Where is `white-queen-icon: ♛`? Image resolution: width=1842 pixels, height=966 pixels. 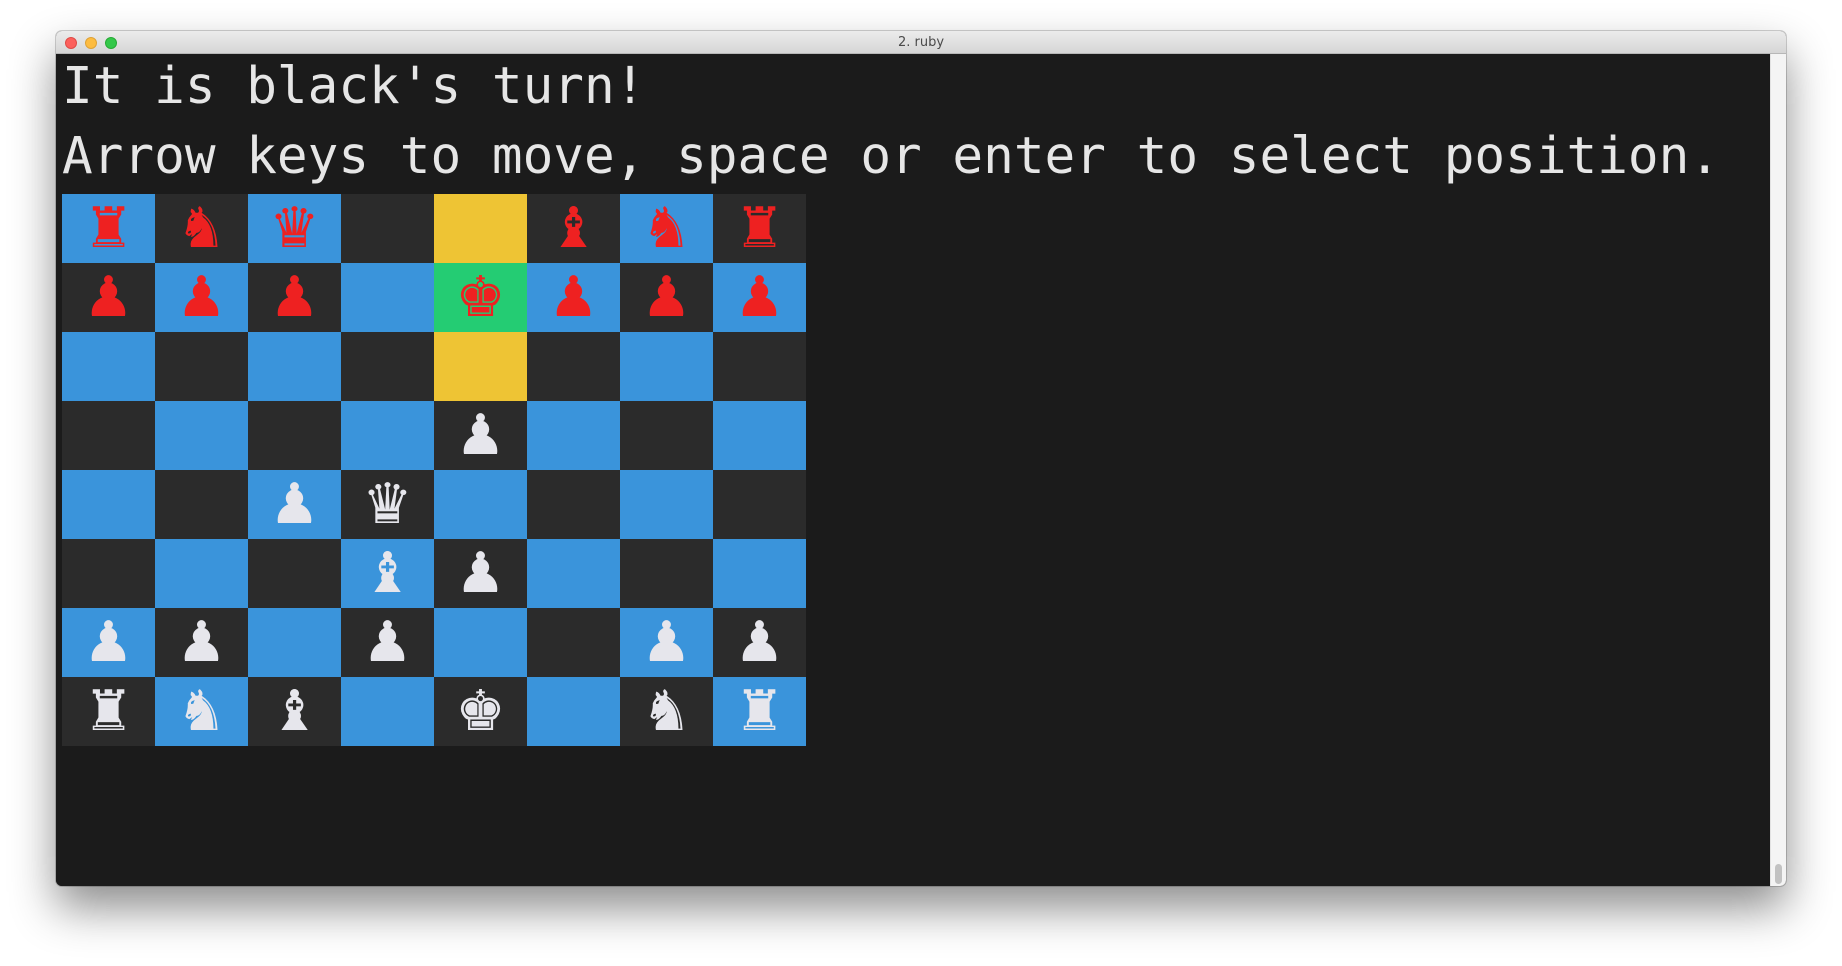 white-queen-icon: ♛ is located at coordinates (387, 504).